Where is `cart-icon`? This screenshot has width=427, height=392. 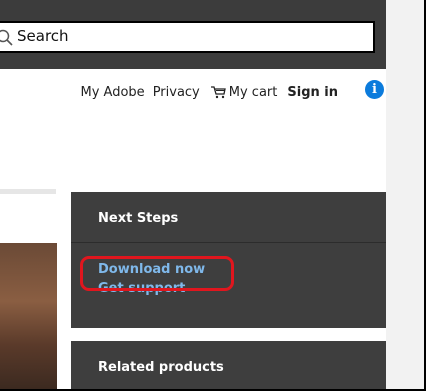
cart-icon is located at coordinates (218, 92).